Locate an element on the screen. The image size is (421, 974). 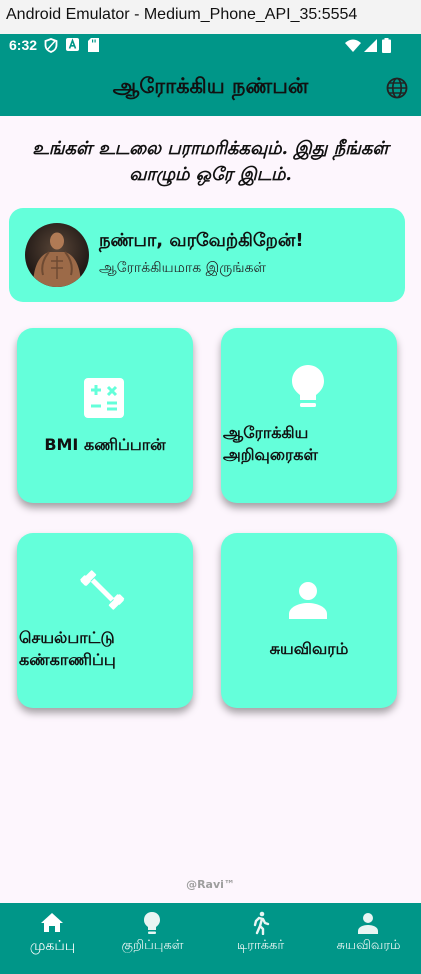
sd-card-icon is located at coordinates (93, 45).